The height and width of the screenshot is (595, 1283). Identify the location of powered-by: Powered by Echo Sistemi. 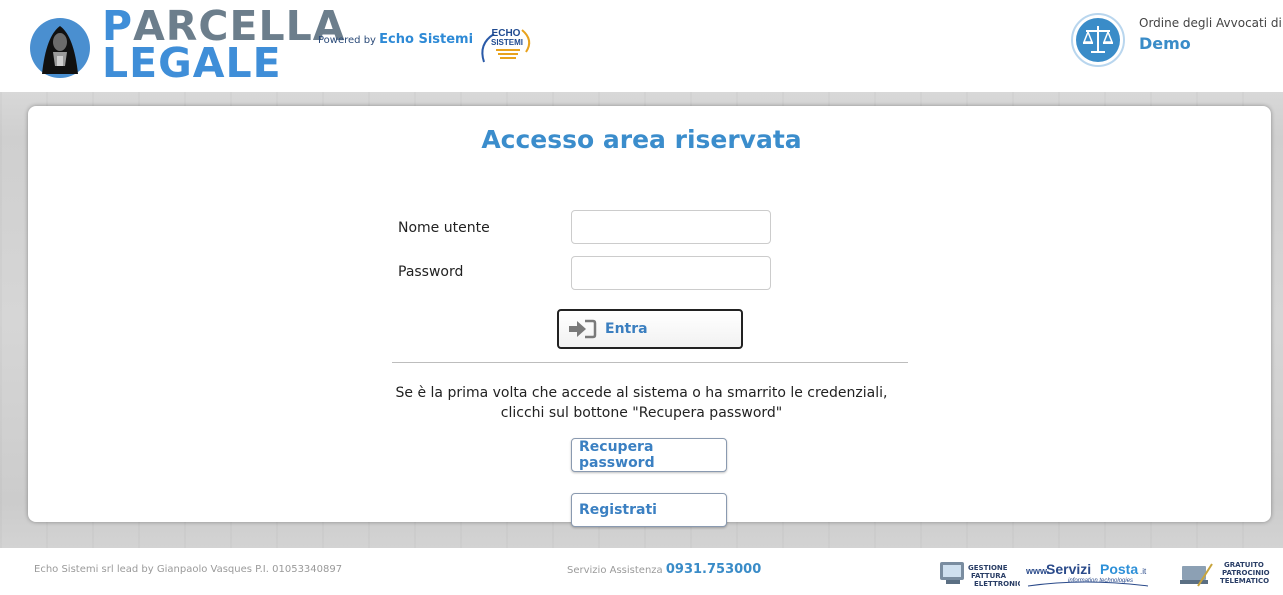
(396, 39).